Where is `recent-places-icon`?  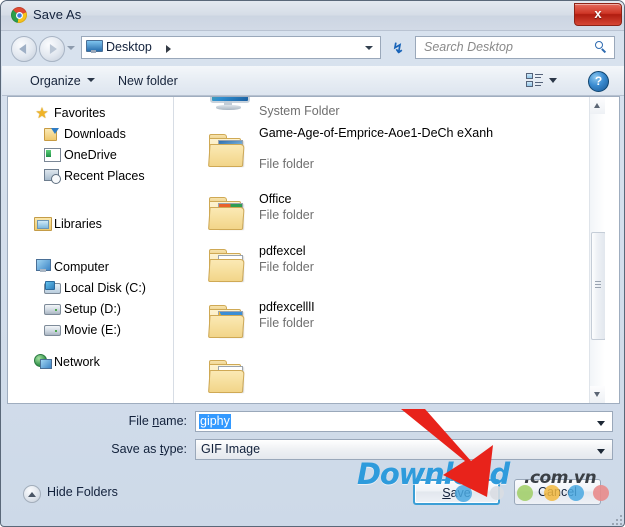
recent-places-icon is located at coordinates (52, 176).